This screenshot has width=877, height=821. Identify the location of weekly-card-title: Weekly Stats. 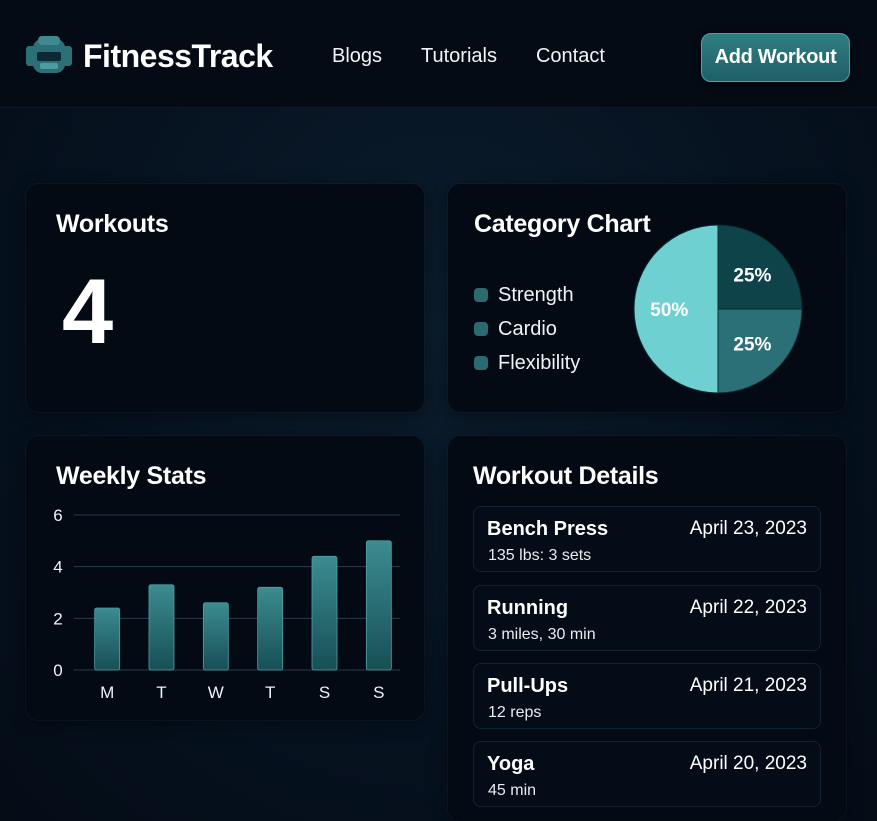
(131, 476).